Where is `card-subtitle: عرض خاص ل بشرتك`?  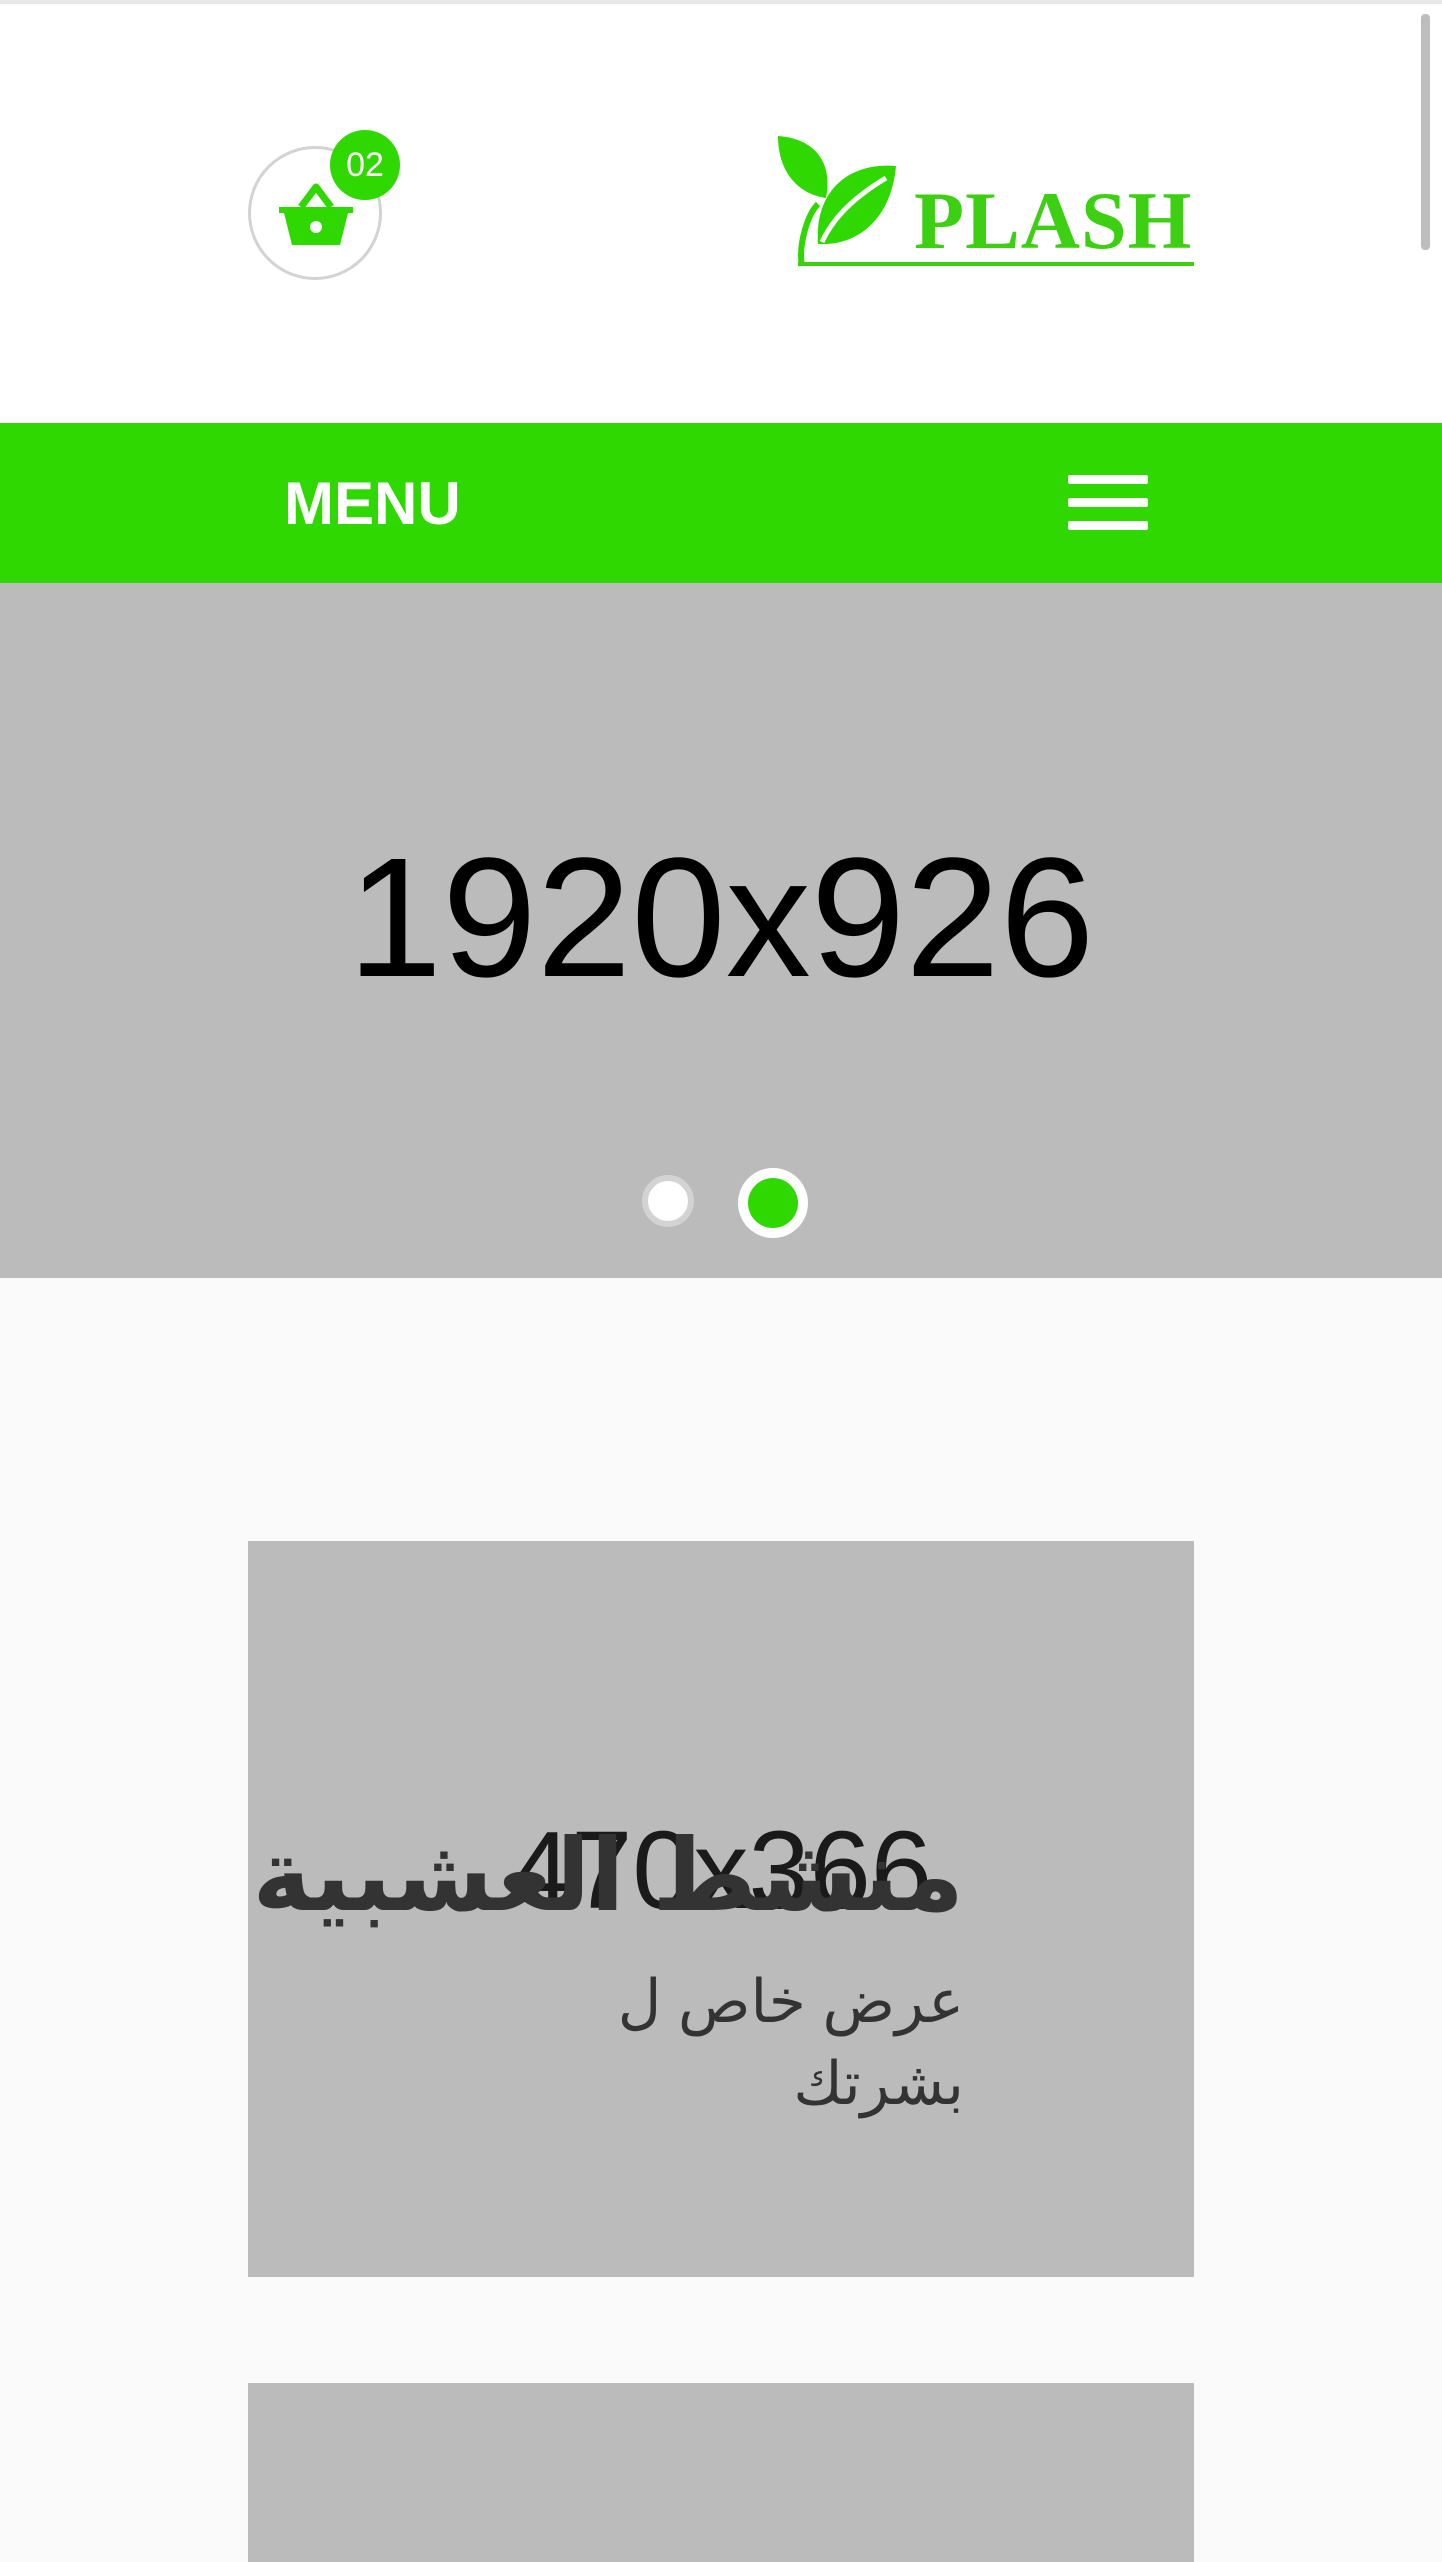
card-subtitle: عرض خاص ل بشرتك is located at coordinates (790, 2042).